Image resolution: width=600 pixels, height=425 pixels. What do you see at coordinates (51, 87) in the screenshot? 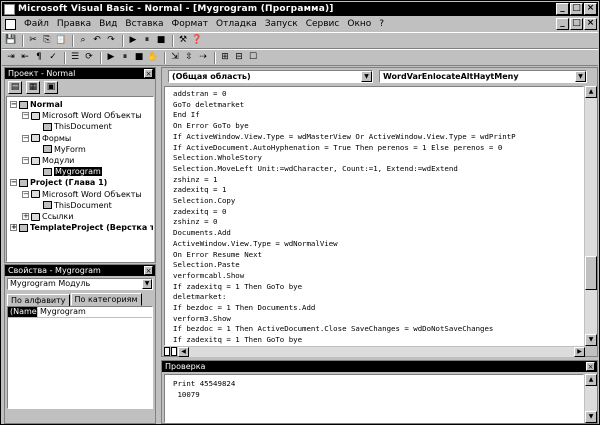
I see `toggle-folders-button: ▣` at bounding box center [51, 87].